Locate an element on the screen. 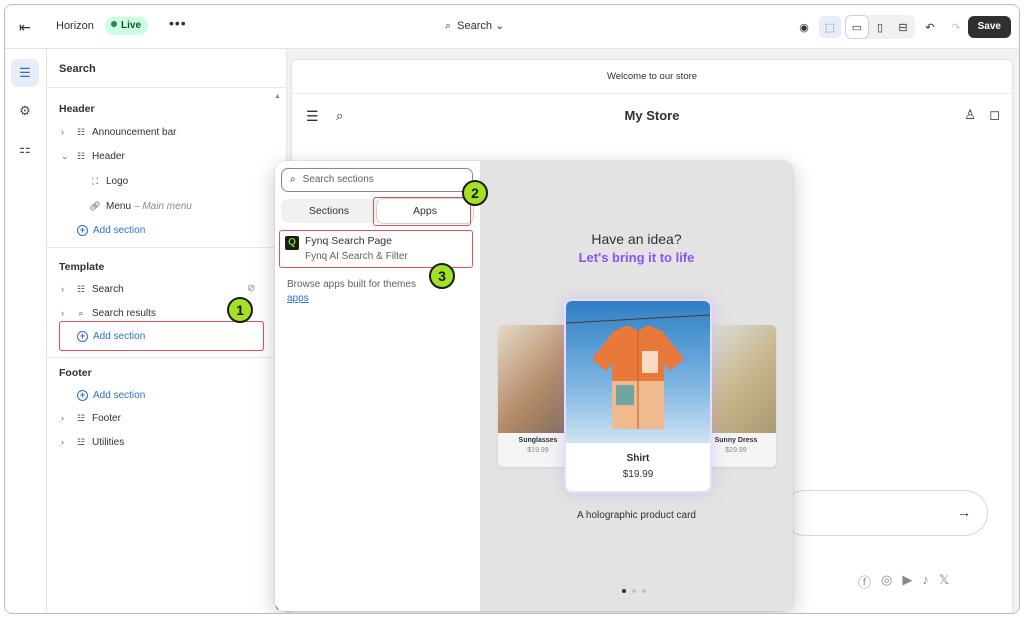 The height and width of the screenshot is (618, 1024). add-section-template-button: + Add section is located at coordinates (111, 336).